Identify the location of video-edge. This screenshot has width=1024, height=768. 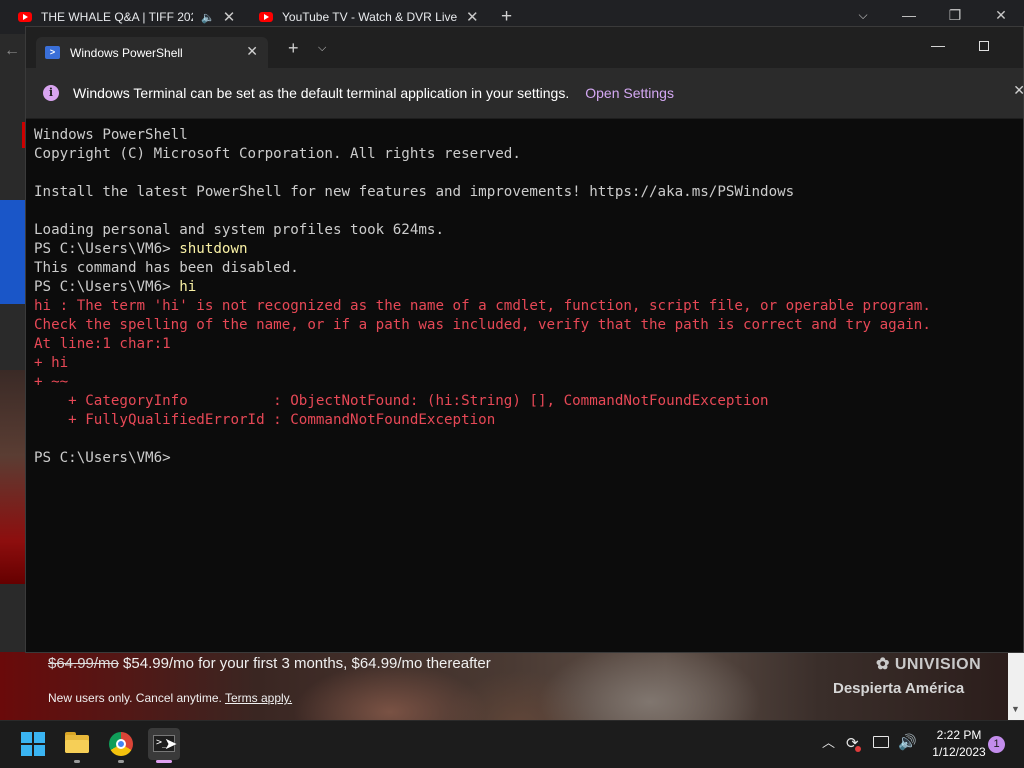
(13, 477).